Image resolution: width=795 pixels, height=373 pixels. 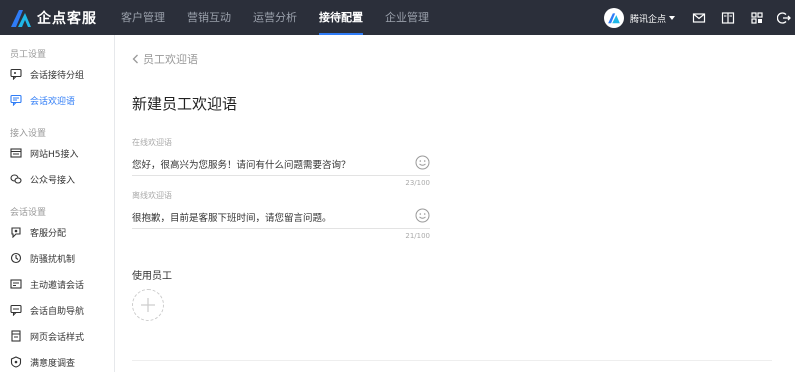 What do you see at coordinates (699, 18) in the screenshot?
I see `mail-icon` at bounding box center [699, 18].